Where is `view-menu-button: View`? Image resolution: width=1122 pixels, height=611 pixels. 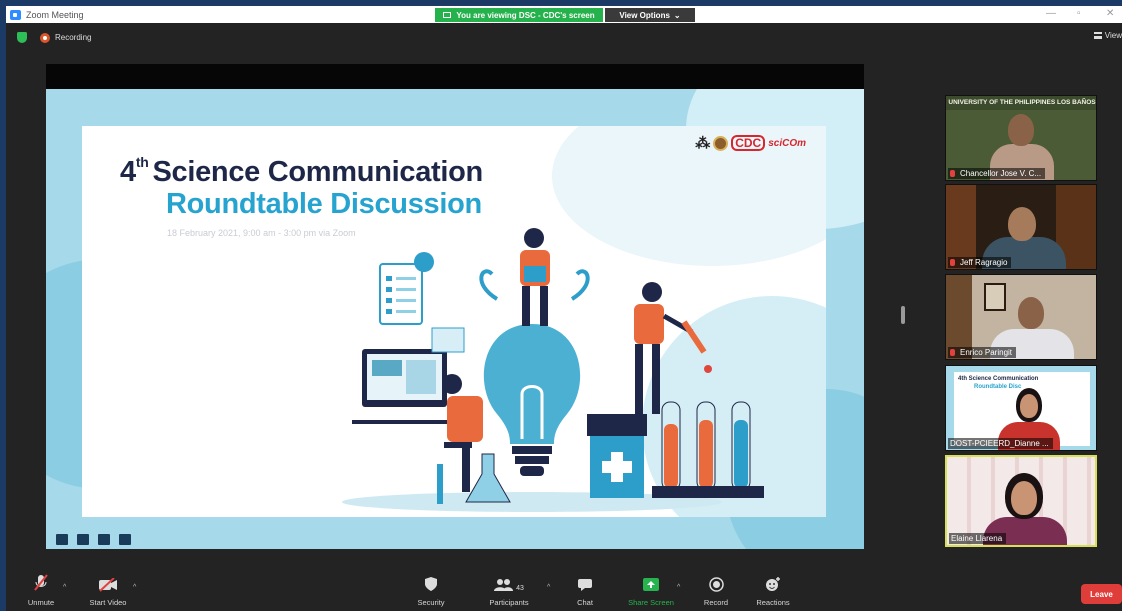
view-menu-button: View is located at coordinates (1107, 35).